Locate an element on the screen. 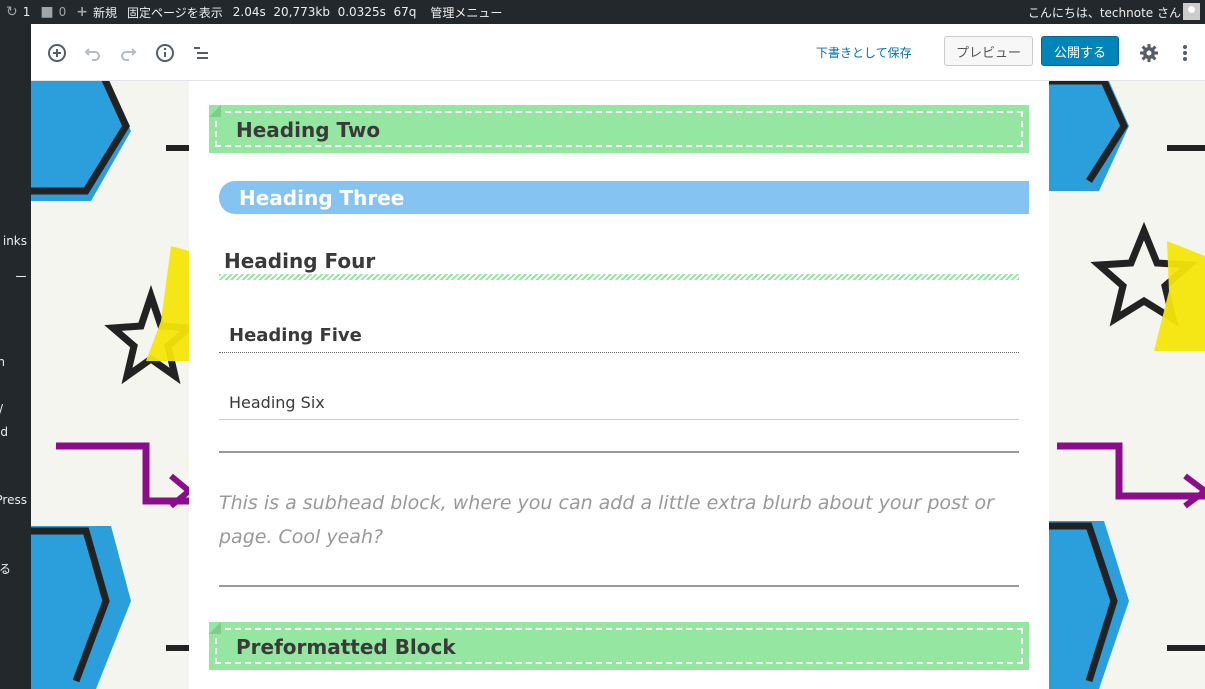  admin-sidebar: inks ー n / d Press る is located at coordinates (15, 356).